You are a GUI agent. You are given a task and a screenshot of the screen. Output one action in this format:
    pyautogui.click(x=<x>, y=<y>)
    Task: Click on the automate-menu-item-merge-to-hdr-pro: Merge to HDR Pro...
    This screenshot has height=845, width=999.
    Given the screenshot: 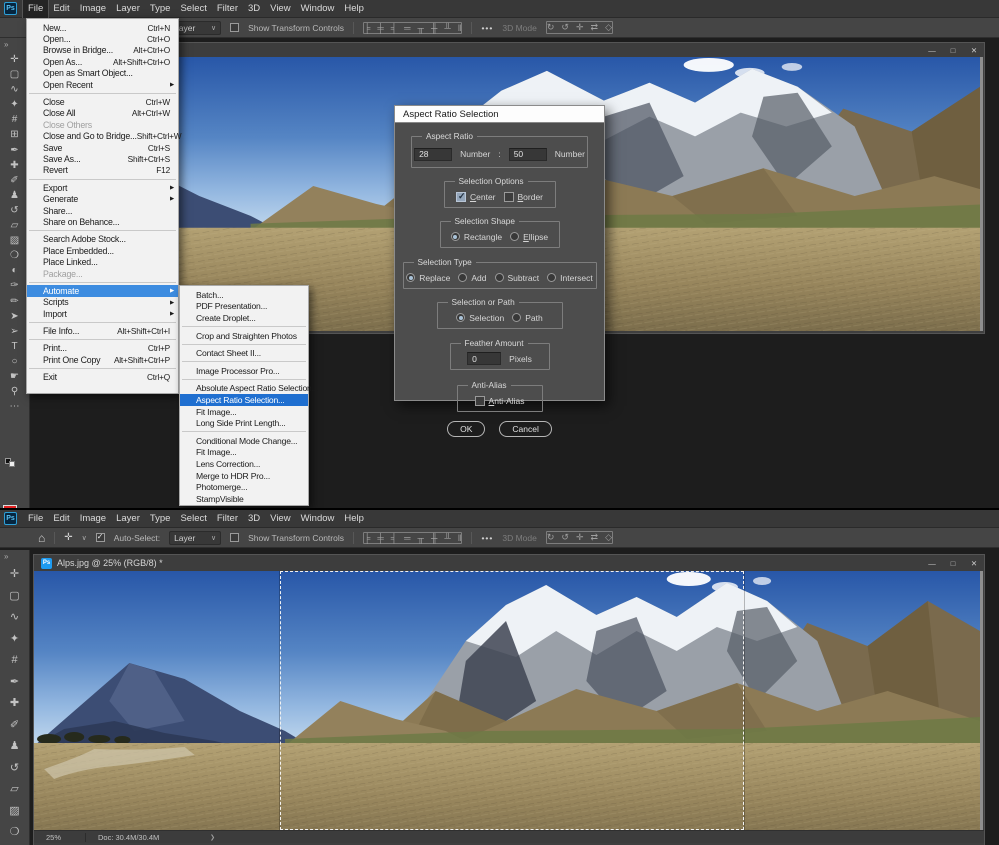 What is the action you would take?
    pyautogui.click(x=244, y=476)
    